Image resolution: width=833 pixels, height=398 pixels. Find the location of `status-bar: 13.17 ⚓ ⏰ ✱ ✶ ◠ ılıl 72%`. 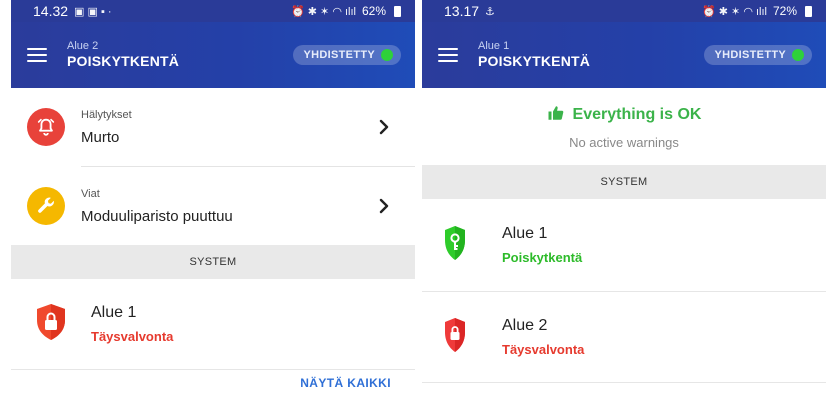

status-bar: 13.17 ⚓ ⏰ ✱ ✶ ◠ ılıl 72% is located at coordinates (624, 11).